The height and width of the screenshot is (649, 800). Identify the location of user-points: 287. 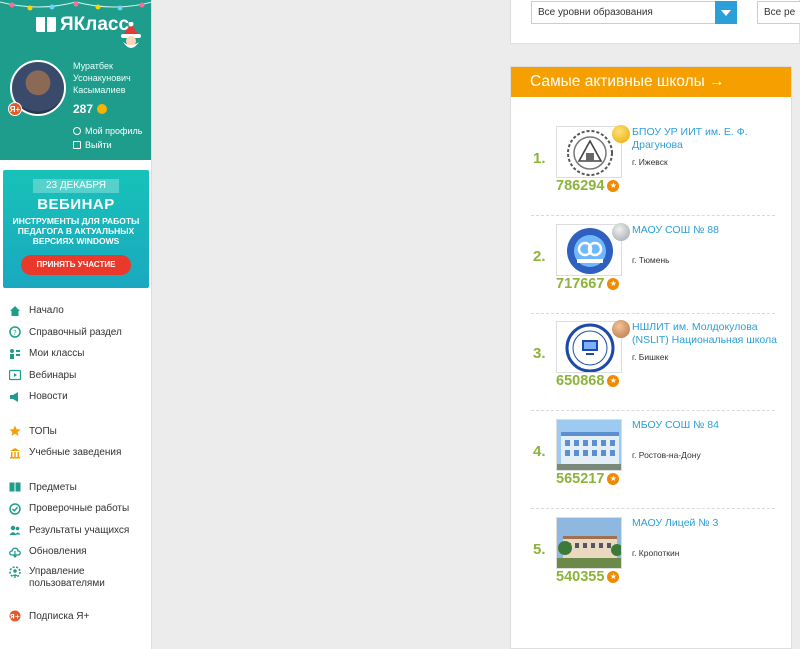
(90, 109).